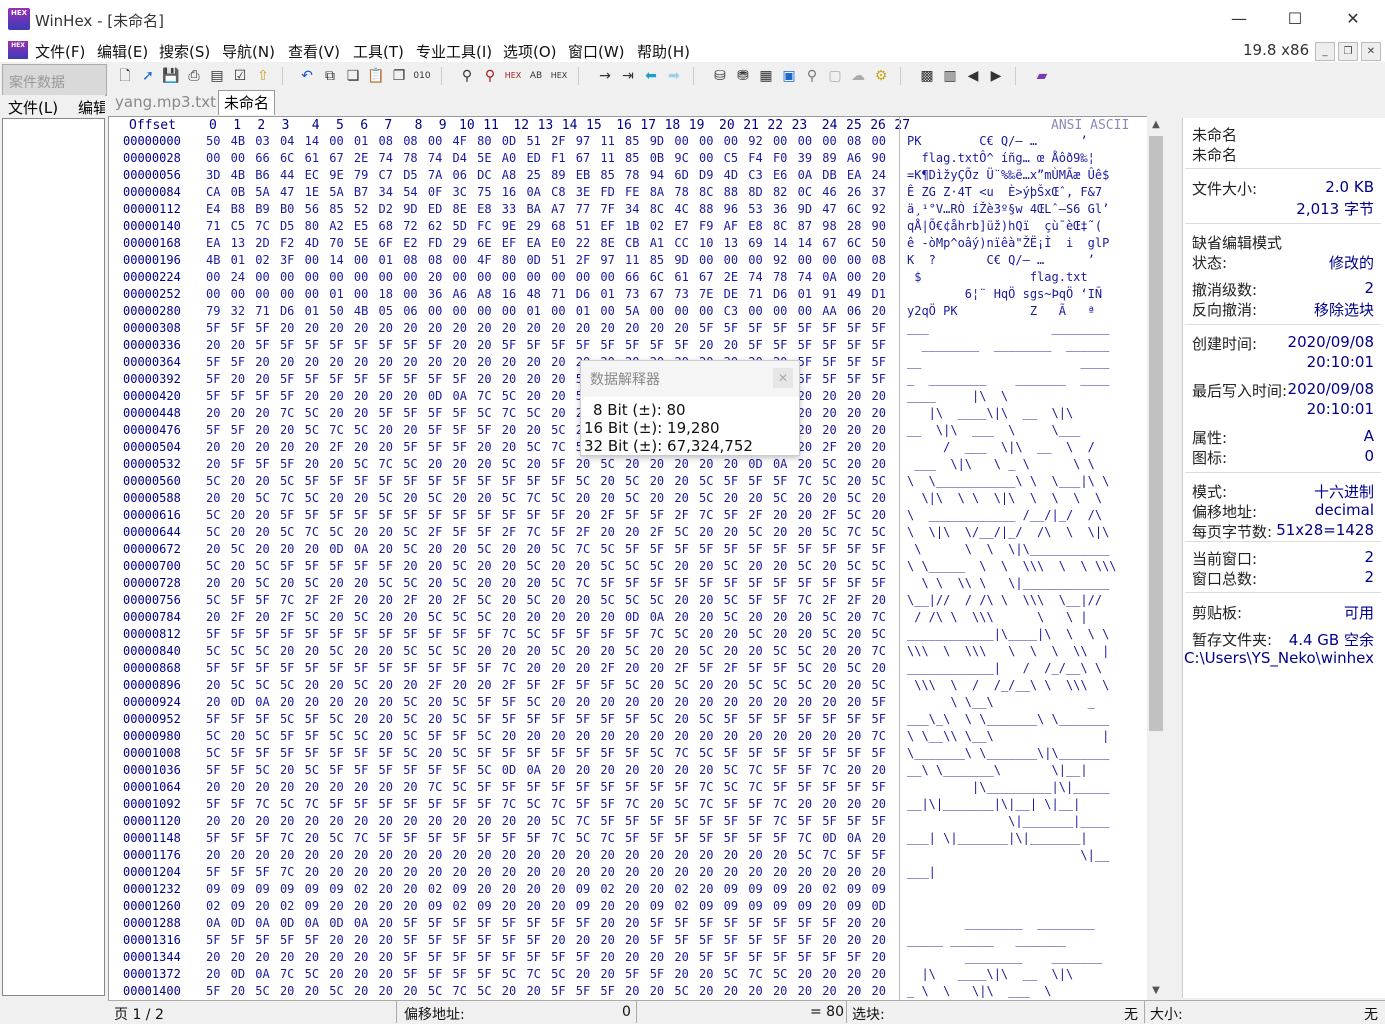  Describe the element at coordinates (596, 51) in the screenshot. I see `menu-window: 窗口(W)` at that location.